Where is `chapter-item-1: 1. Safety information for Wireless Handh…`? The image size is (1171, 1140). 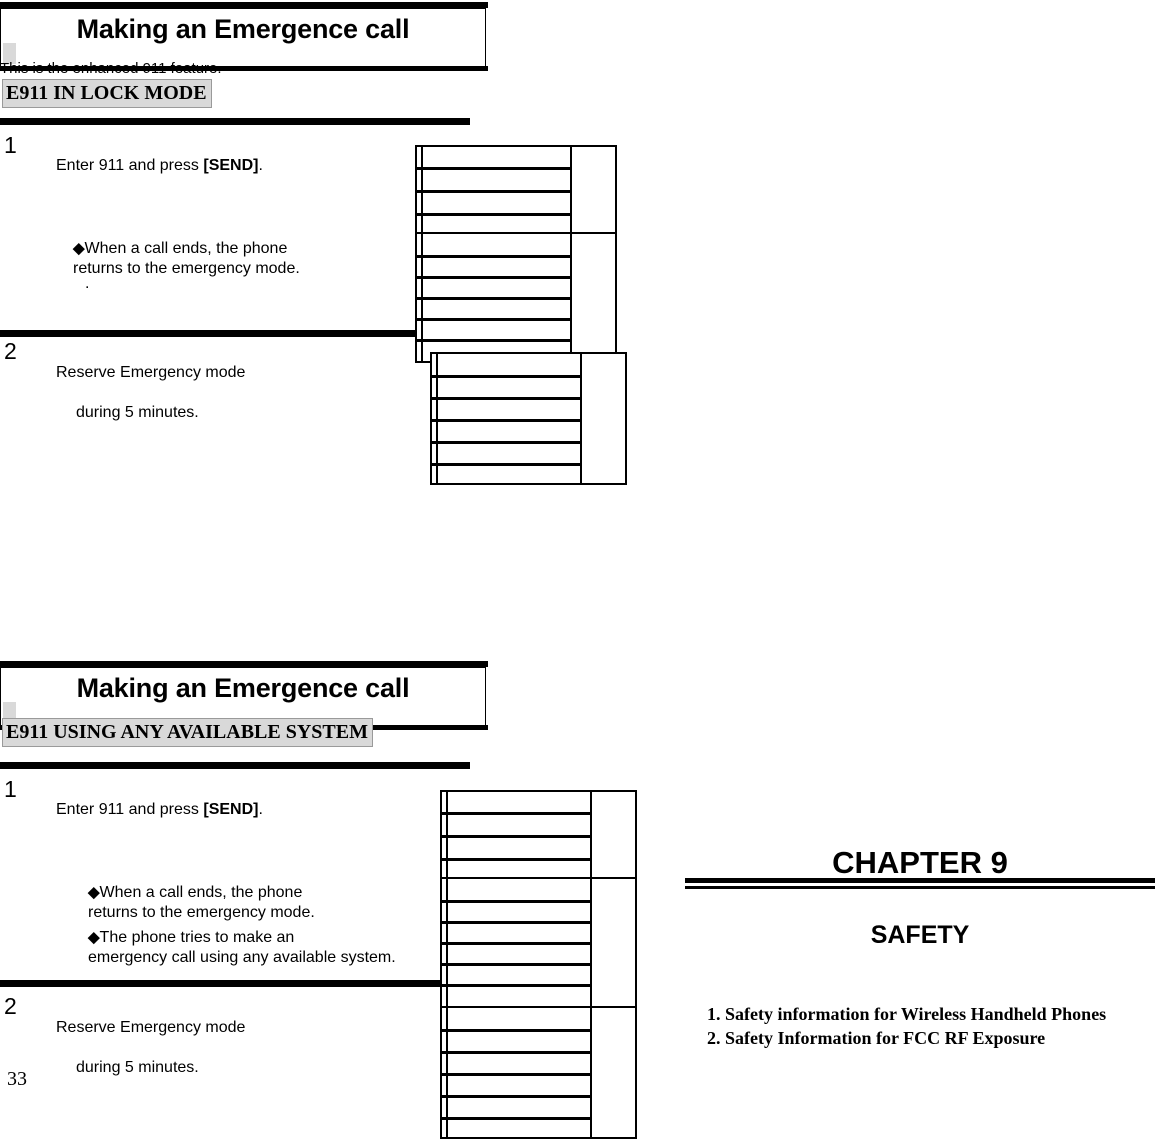 chapter-item-1: 1. Safety information for Wireless Handh… is located at coordinates (907, 1014).